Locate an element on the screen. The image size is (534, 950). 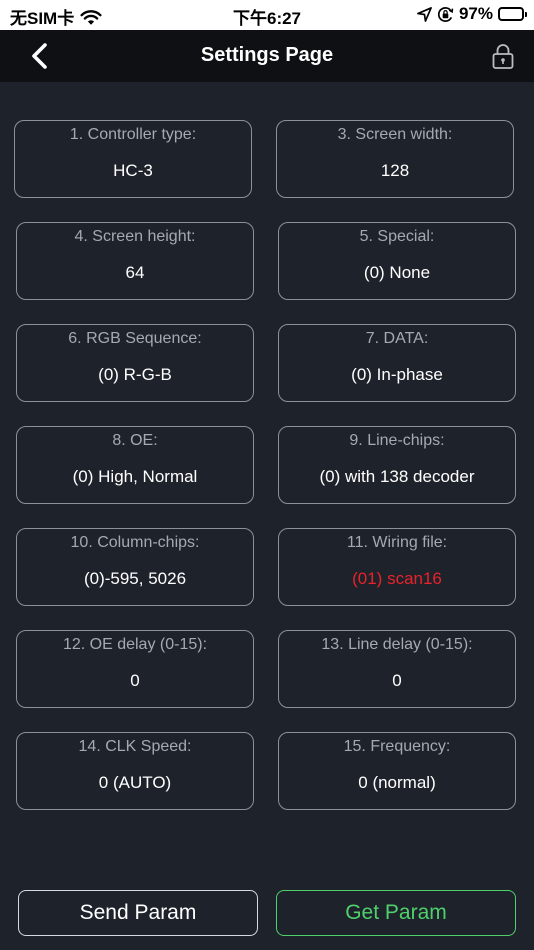
status-right-group: 97% is located at coordinates (472, 14).